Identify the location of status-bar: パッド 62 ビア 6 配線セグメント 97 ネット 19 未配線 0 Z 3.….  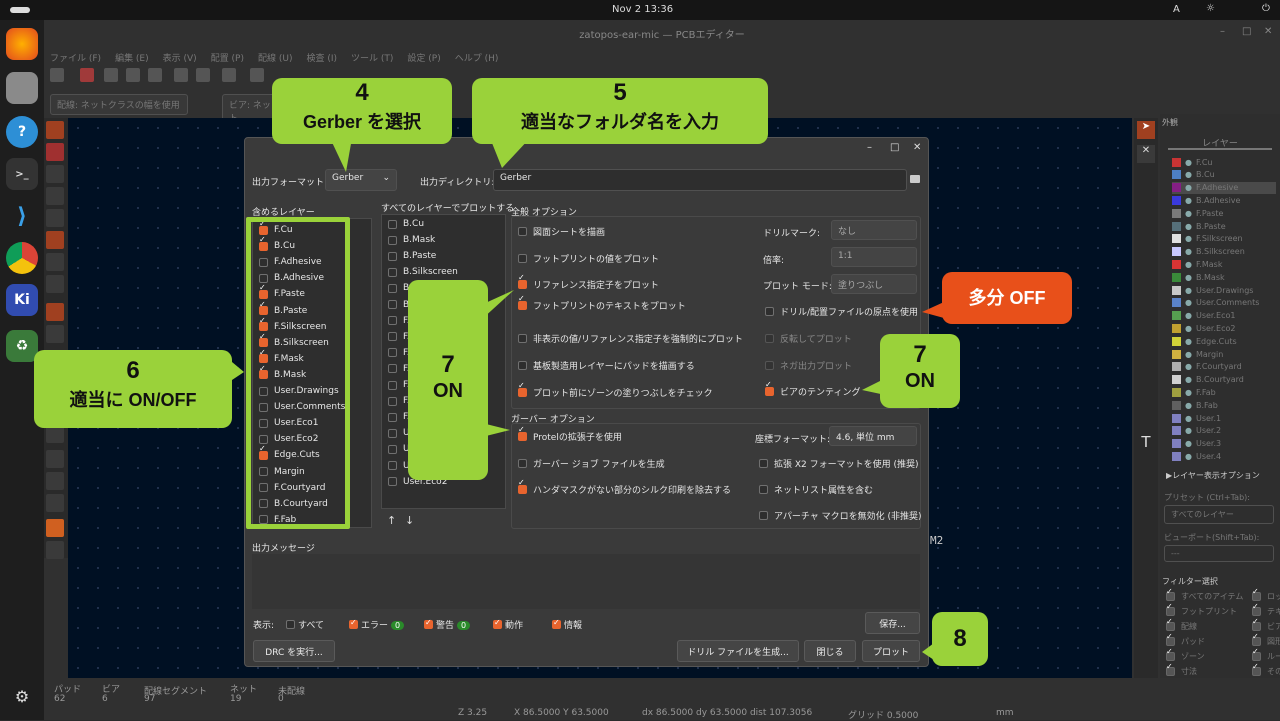
(662, 699).